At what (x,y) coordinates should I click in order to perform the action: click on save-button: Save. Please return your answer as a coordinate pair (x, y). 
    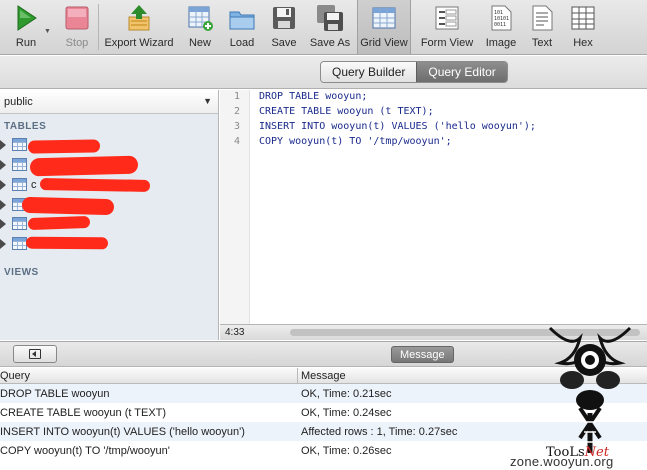
    Looking at the image, I should click on (284, 27).